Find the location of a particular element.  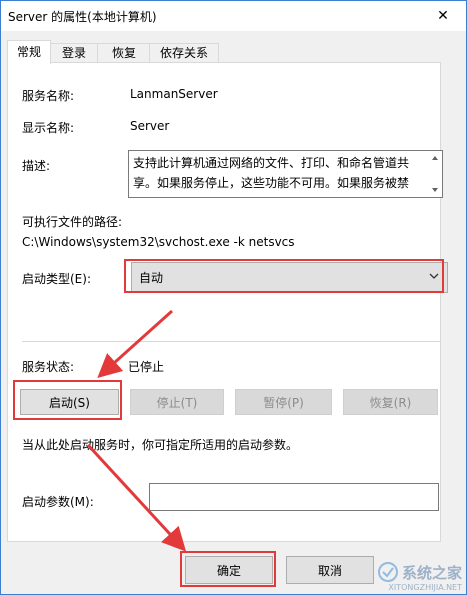

tab-general-label: 常规 is located at coordinates (28, 52).